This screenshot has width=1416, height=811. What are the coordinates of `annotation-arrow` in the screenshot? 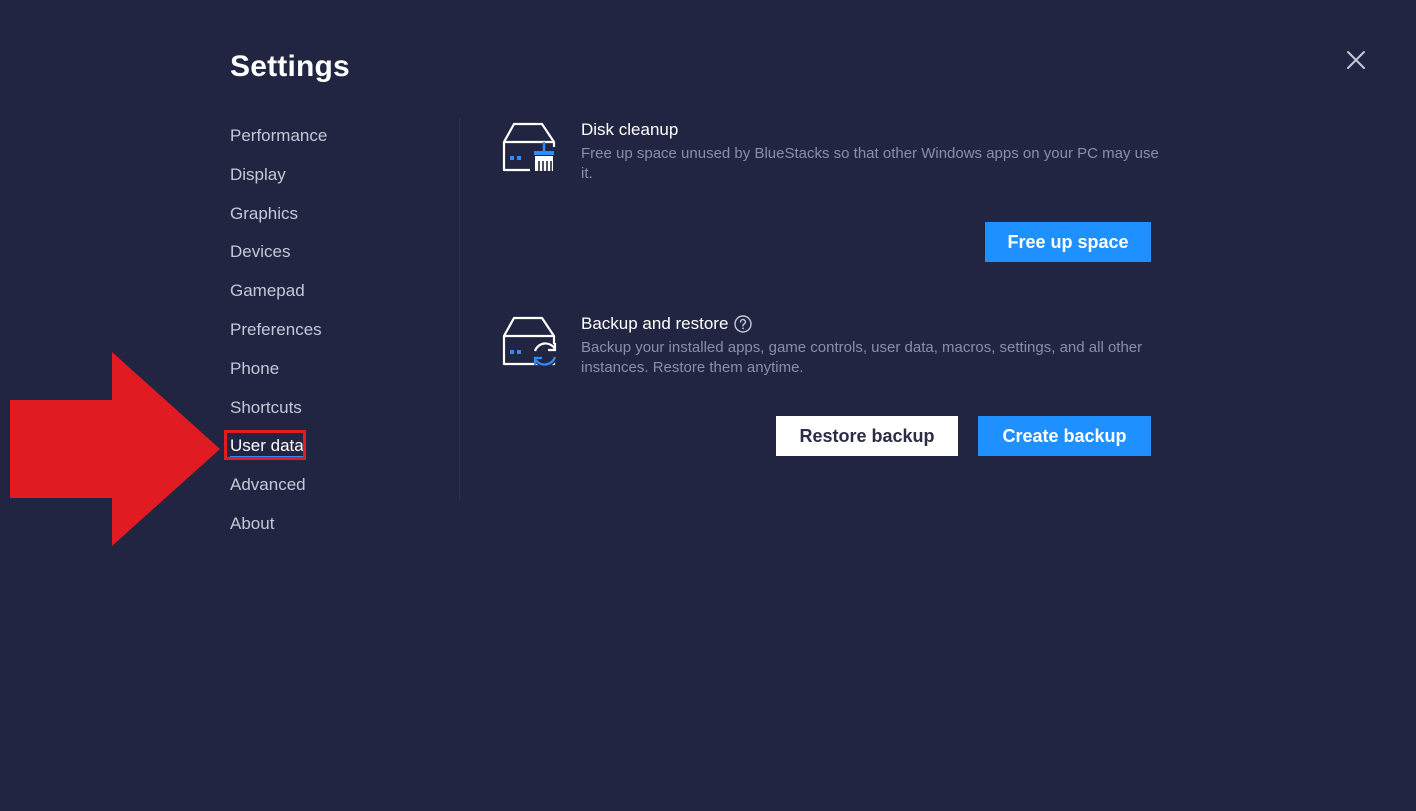 It's located at (115, 449).